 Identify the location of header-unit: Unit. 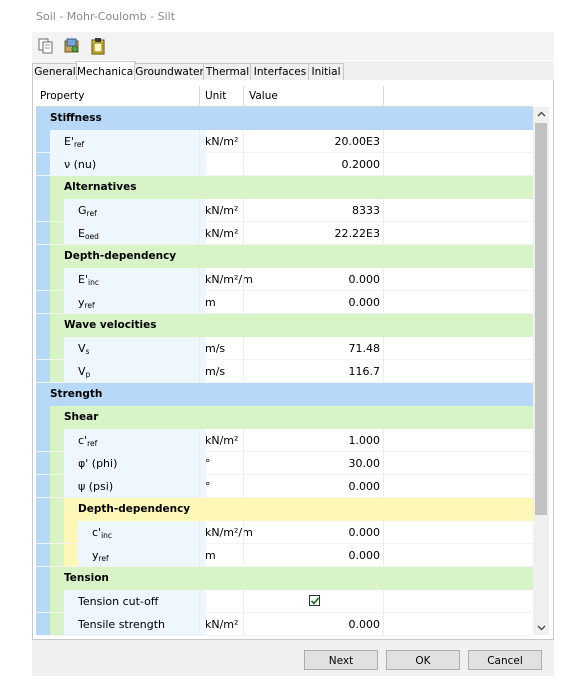
(215, 96).